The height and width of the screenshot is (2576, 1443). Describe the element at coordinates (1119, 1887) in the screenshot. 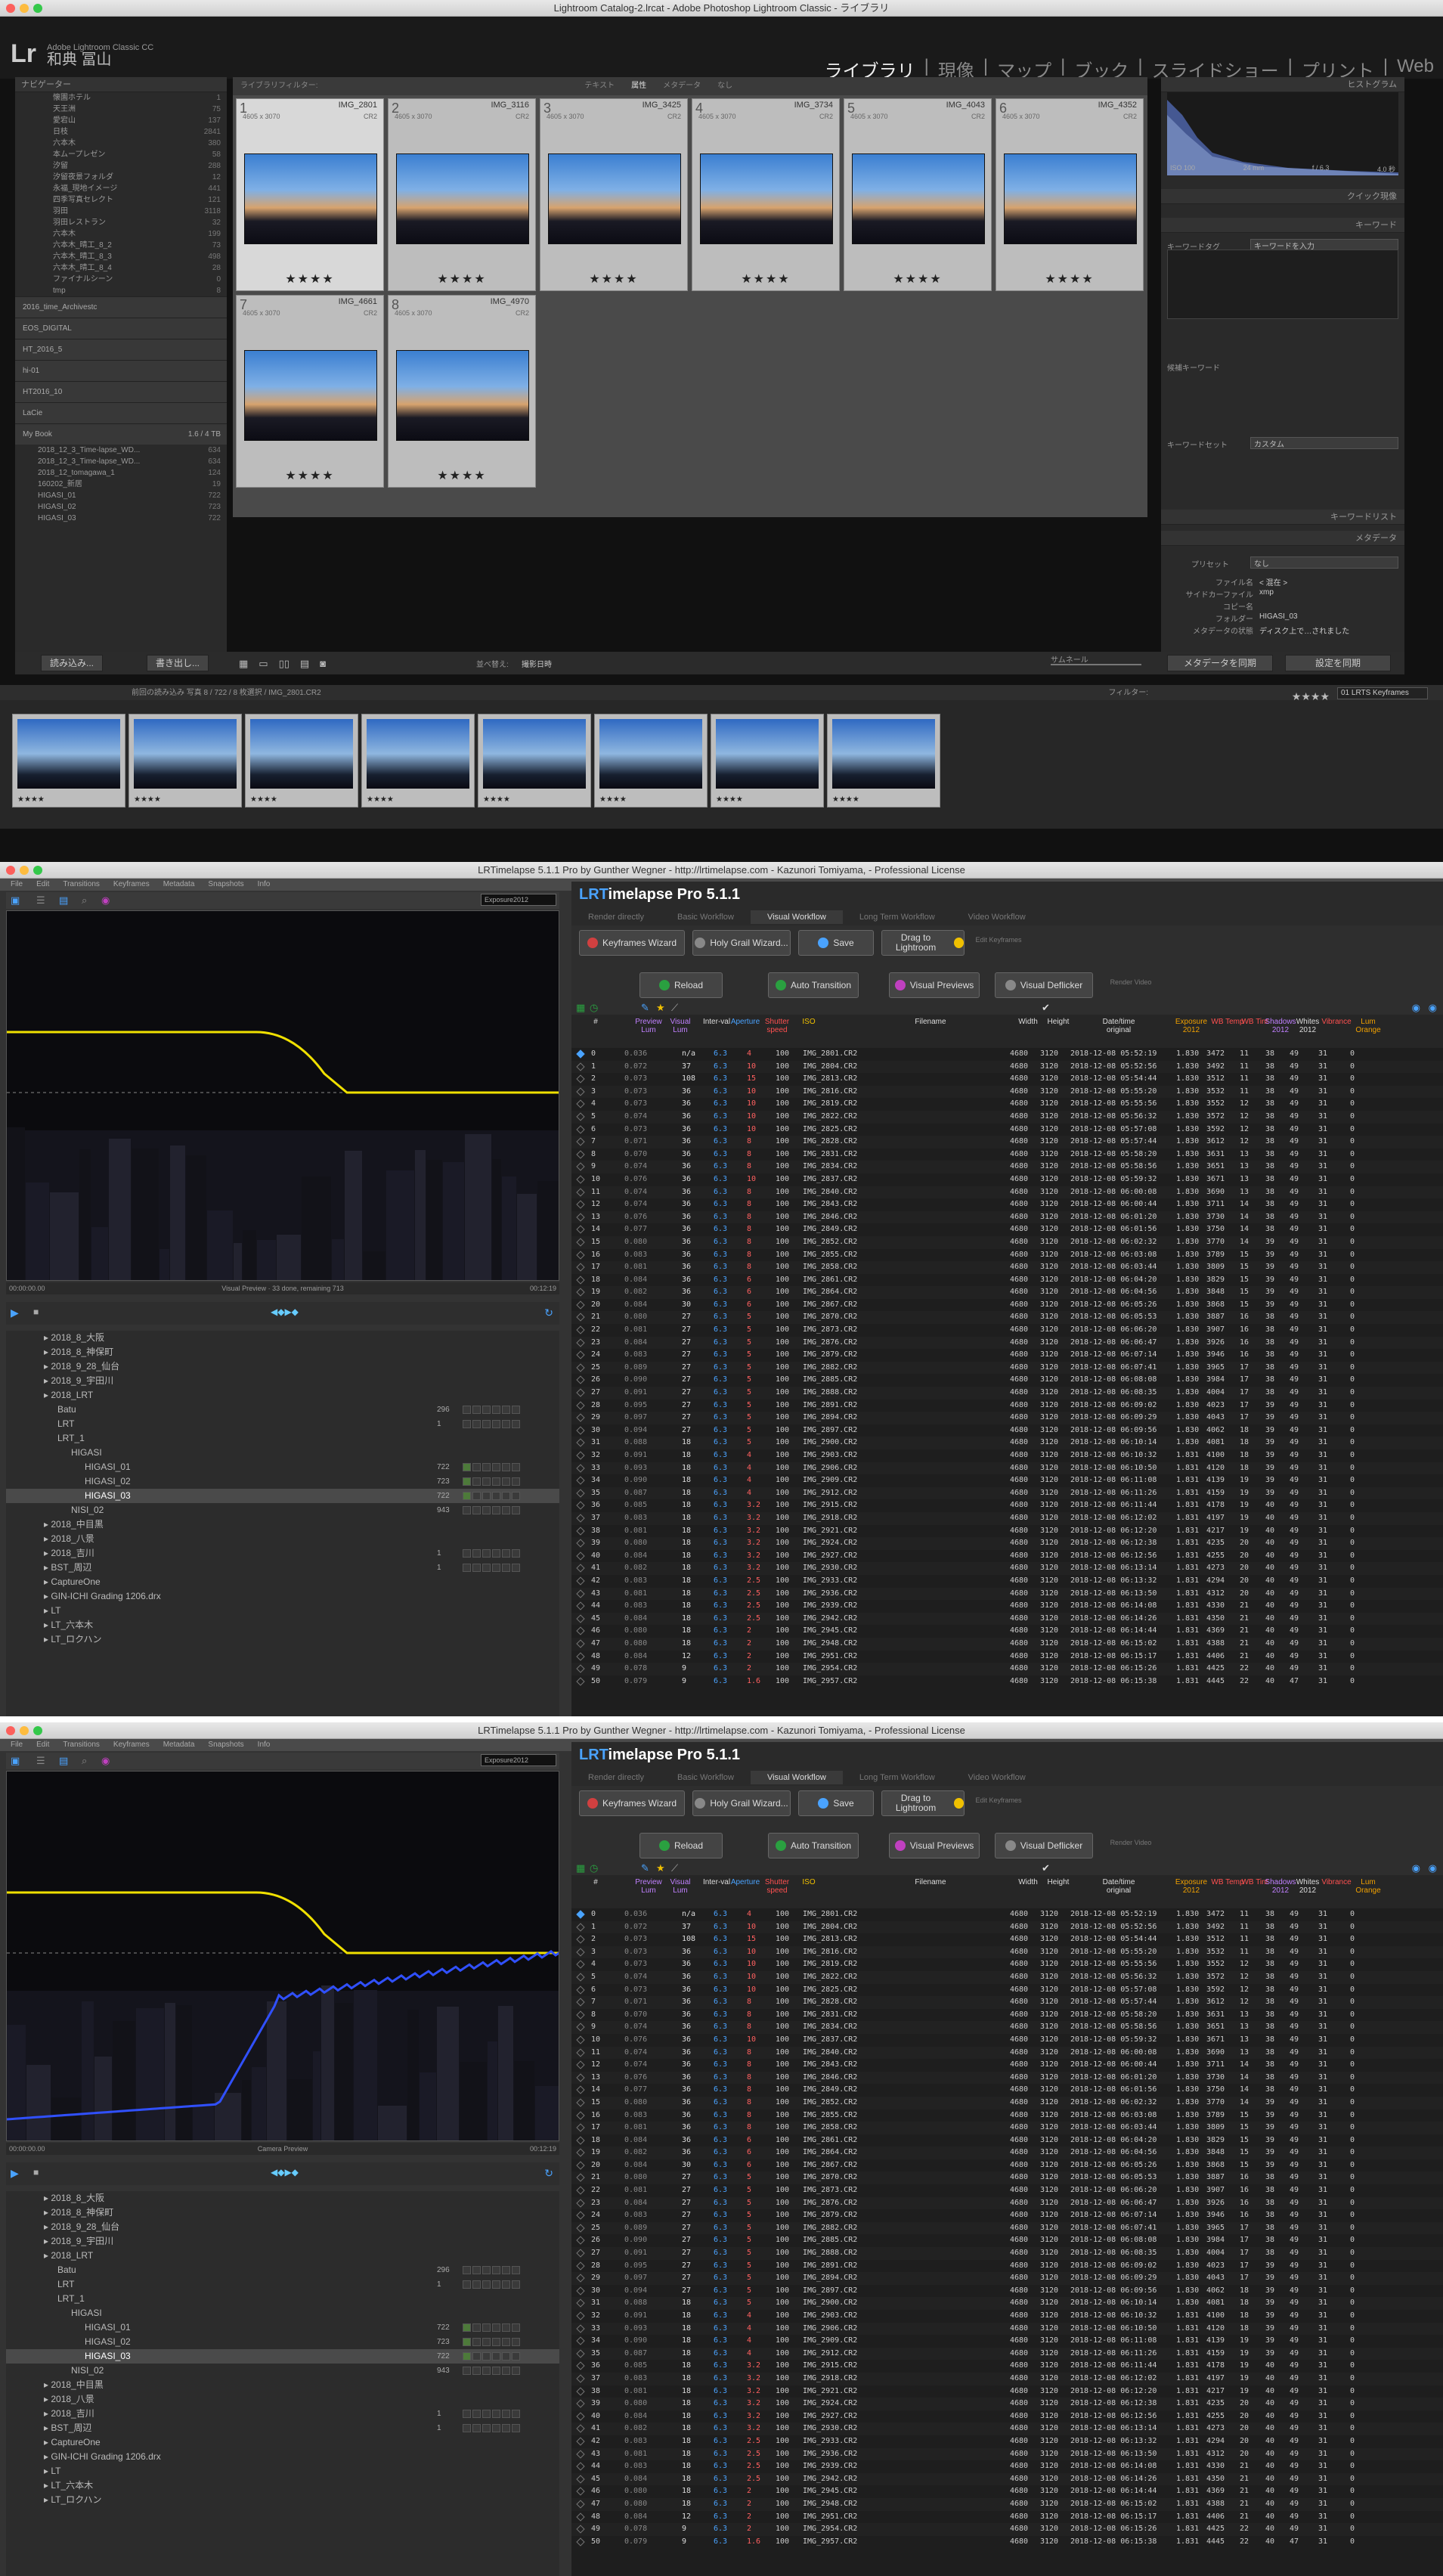

I see `column-header: Date/time original` at that location.